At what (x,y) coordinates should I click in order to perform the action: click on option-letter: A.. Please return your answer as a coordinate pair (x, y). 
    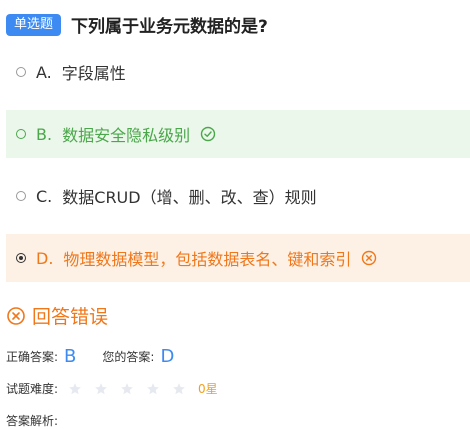
    Looking at the image, I should click on (44, 72).